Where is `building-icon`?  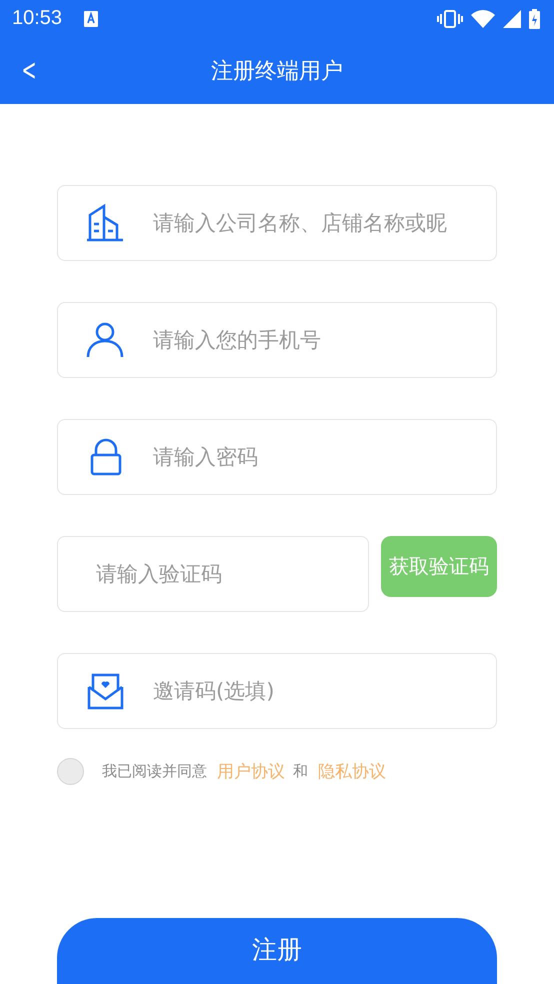
building-icon is located at coordinates (104, 223).